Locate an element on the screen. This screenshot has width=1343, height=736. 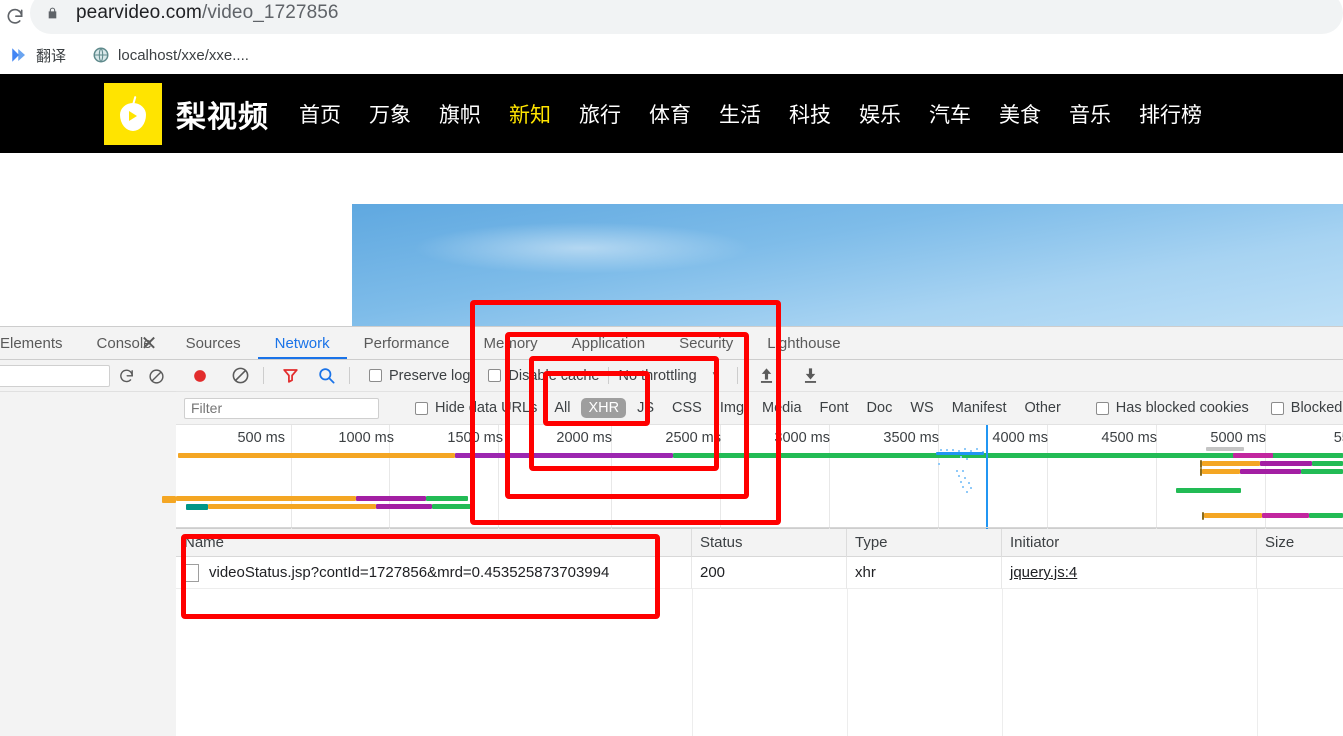
disable-cache-checkbox: Disable cache is located at coordinates (543, 376).